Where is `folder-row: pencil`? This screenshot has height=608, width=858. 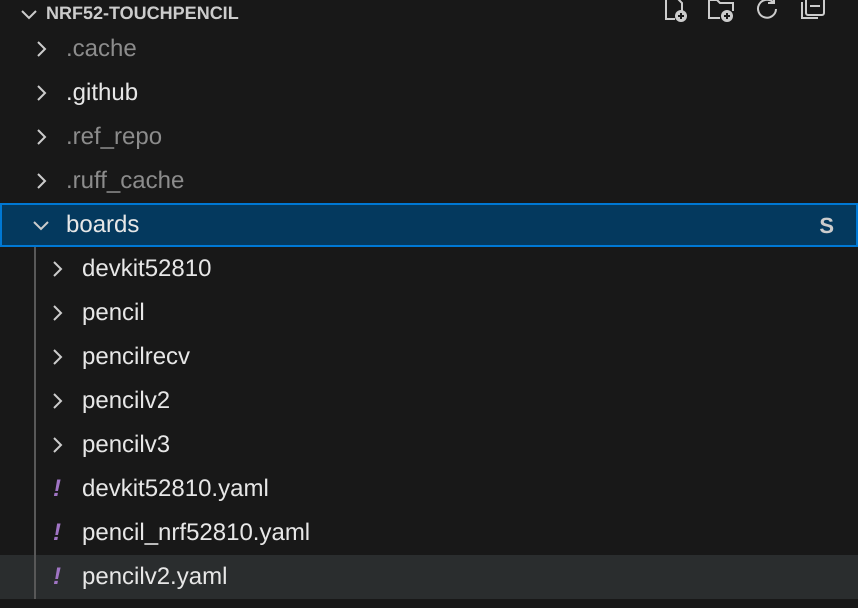
folder-row: pencil is located at coordinates (429, 313).